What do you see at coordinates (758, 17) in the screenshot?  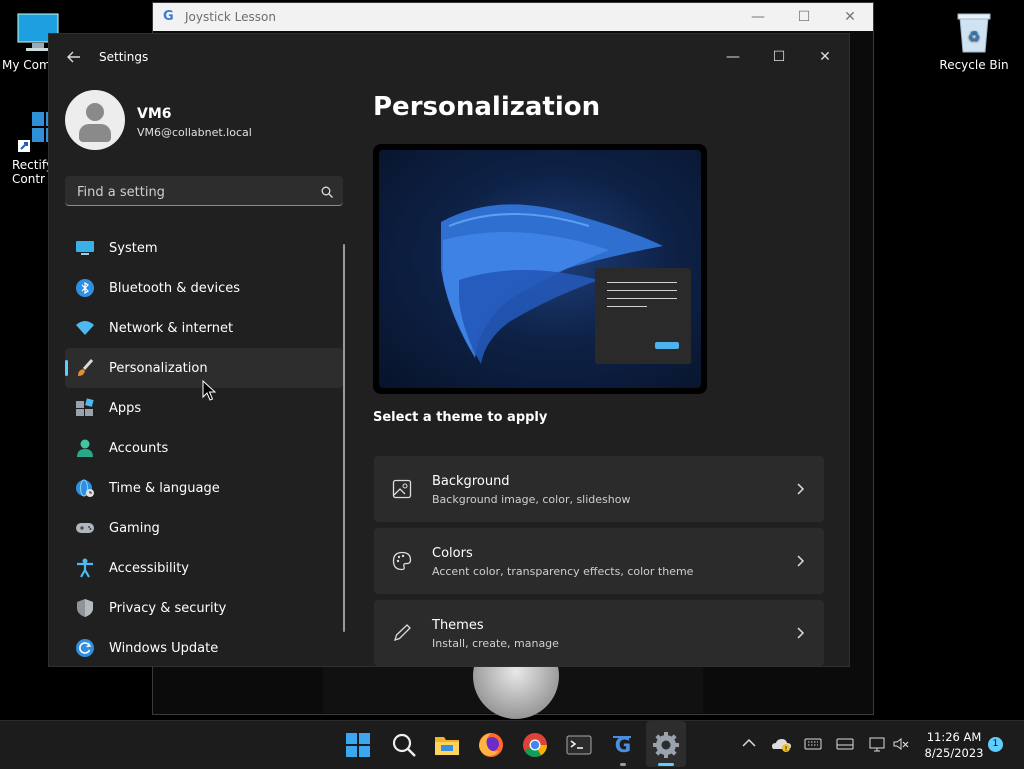 I see `minimize-button: —` at bounding box center [758, 17].